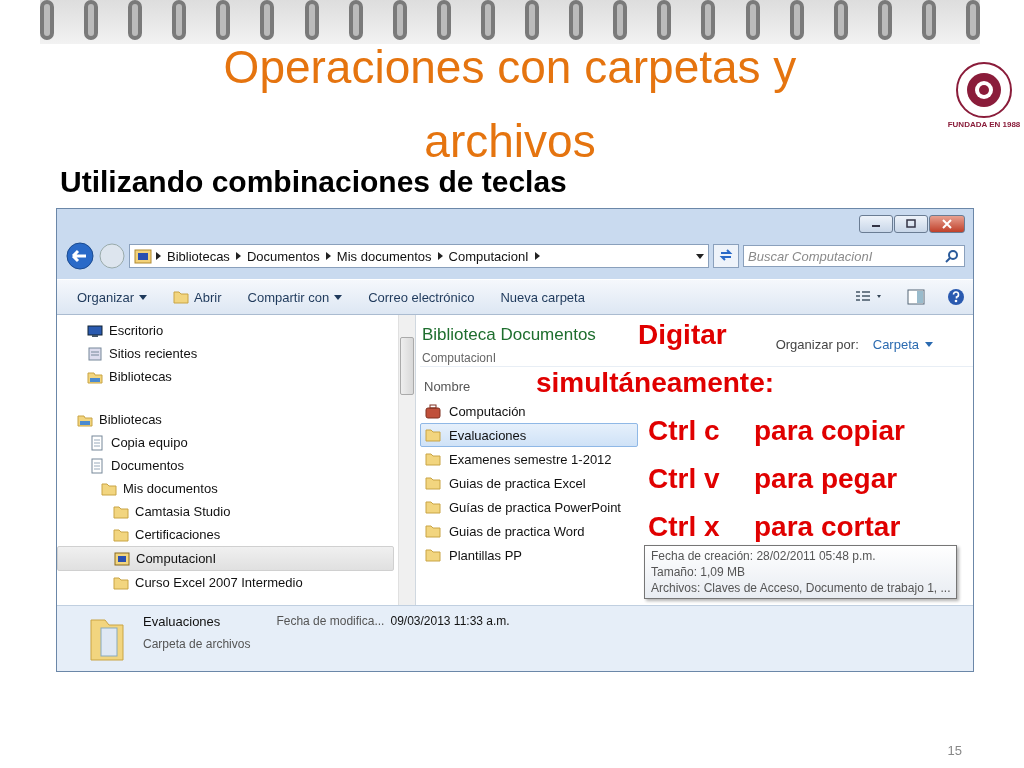 This screenshot has height=768, width=1024. What do you see at coordinates (984, 90) in the screenshot?
I see `seal-icon` at bounding box center [984, 90].